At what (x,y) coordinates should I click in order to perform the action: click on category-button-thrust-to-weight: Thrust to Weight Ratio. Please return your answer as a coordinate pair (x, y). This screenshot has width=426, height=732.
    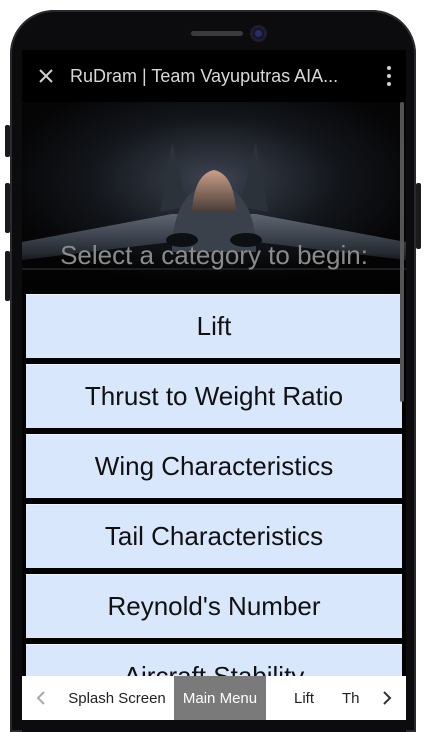
    Looking at the image, I should click on (214, 396).